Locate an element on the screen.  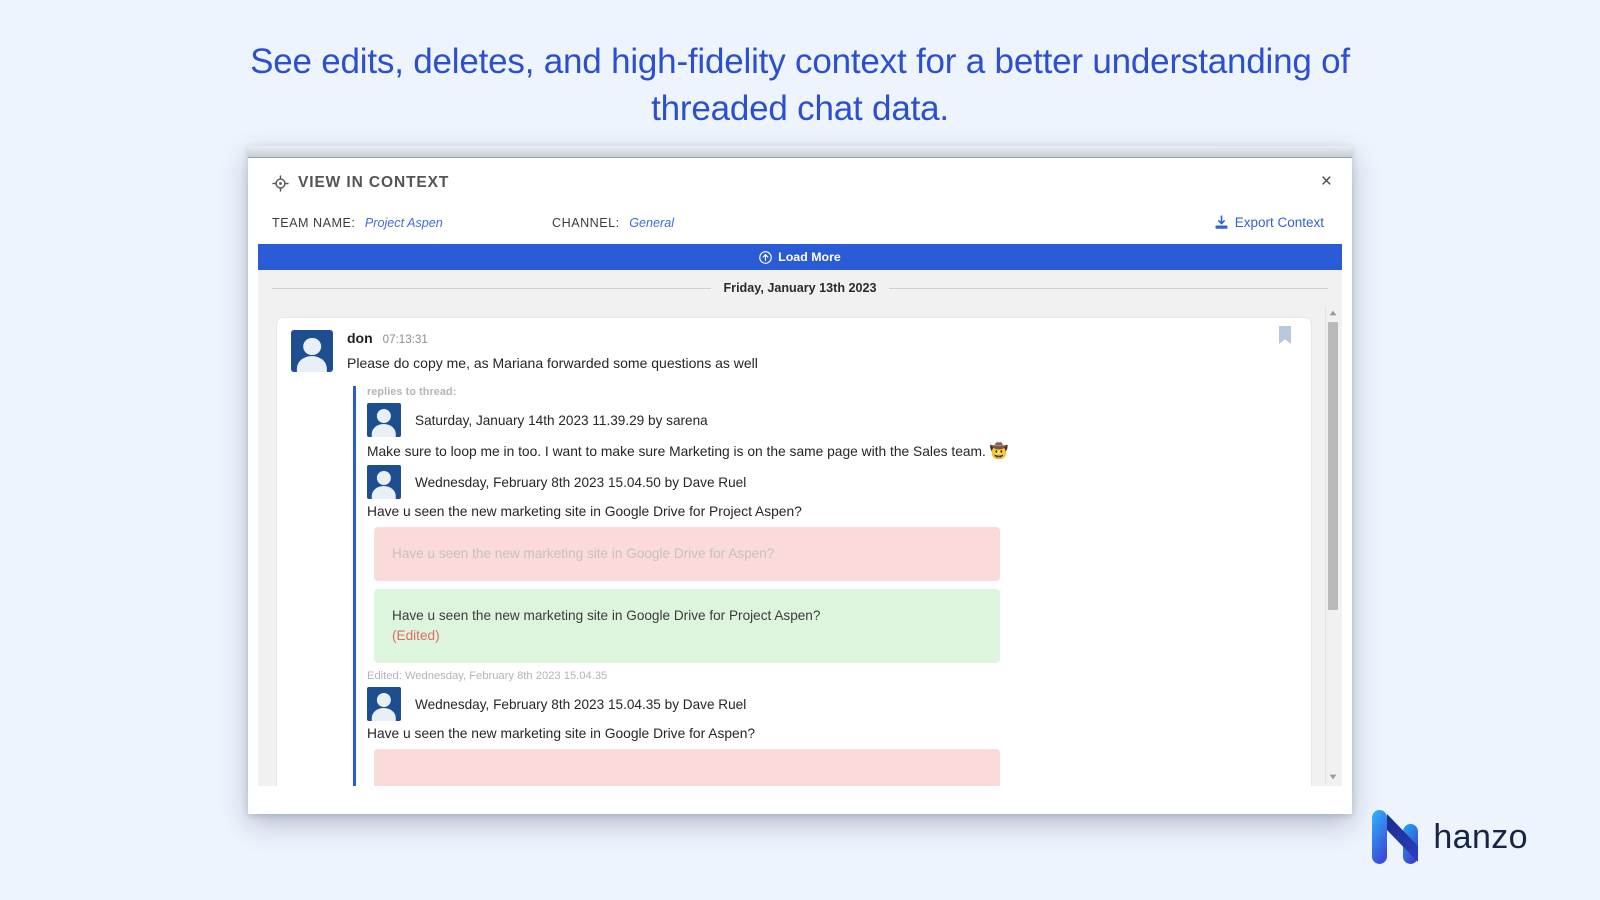
bookmark-icon is located at coordinates (1285, 335).